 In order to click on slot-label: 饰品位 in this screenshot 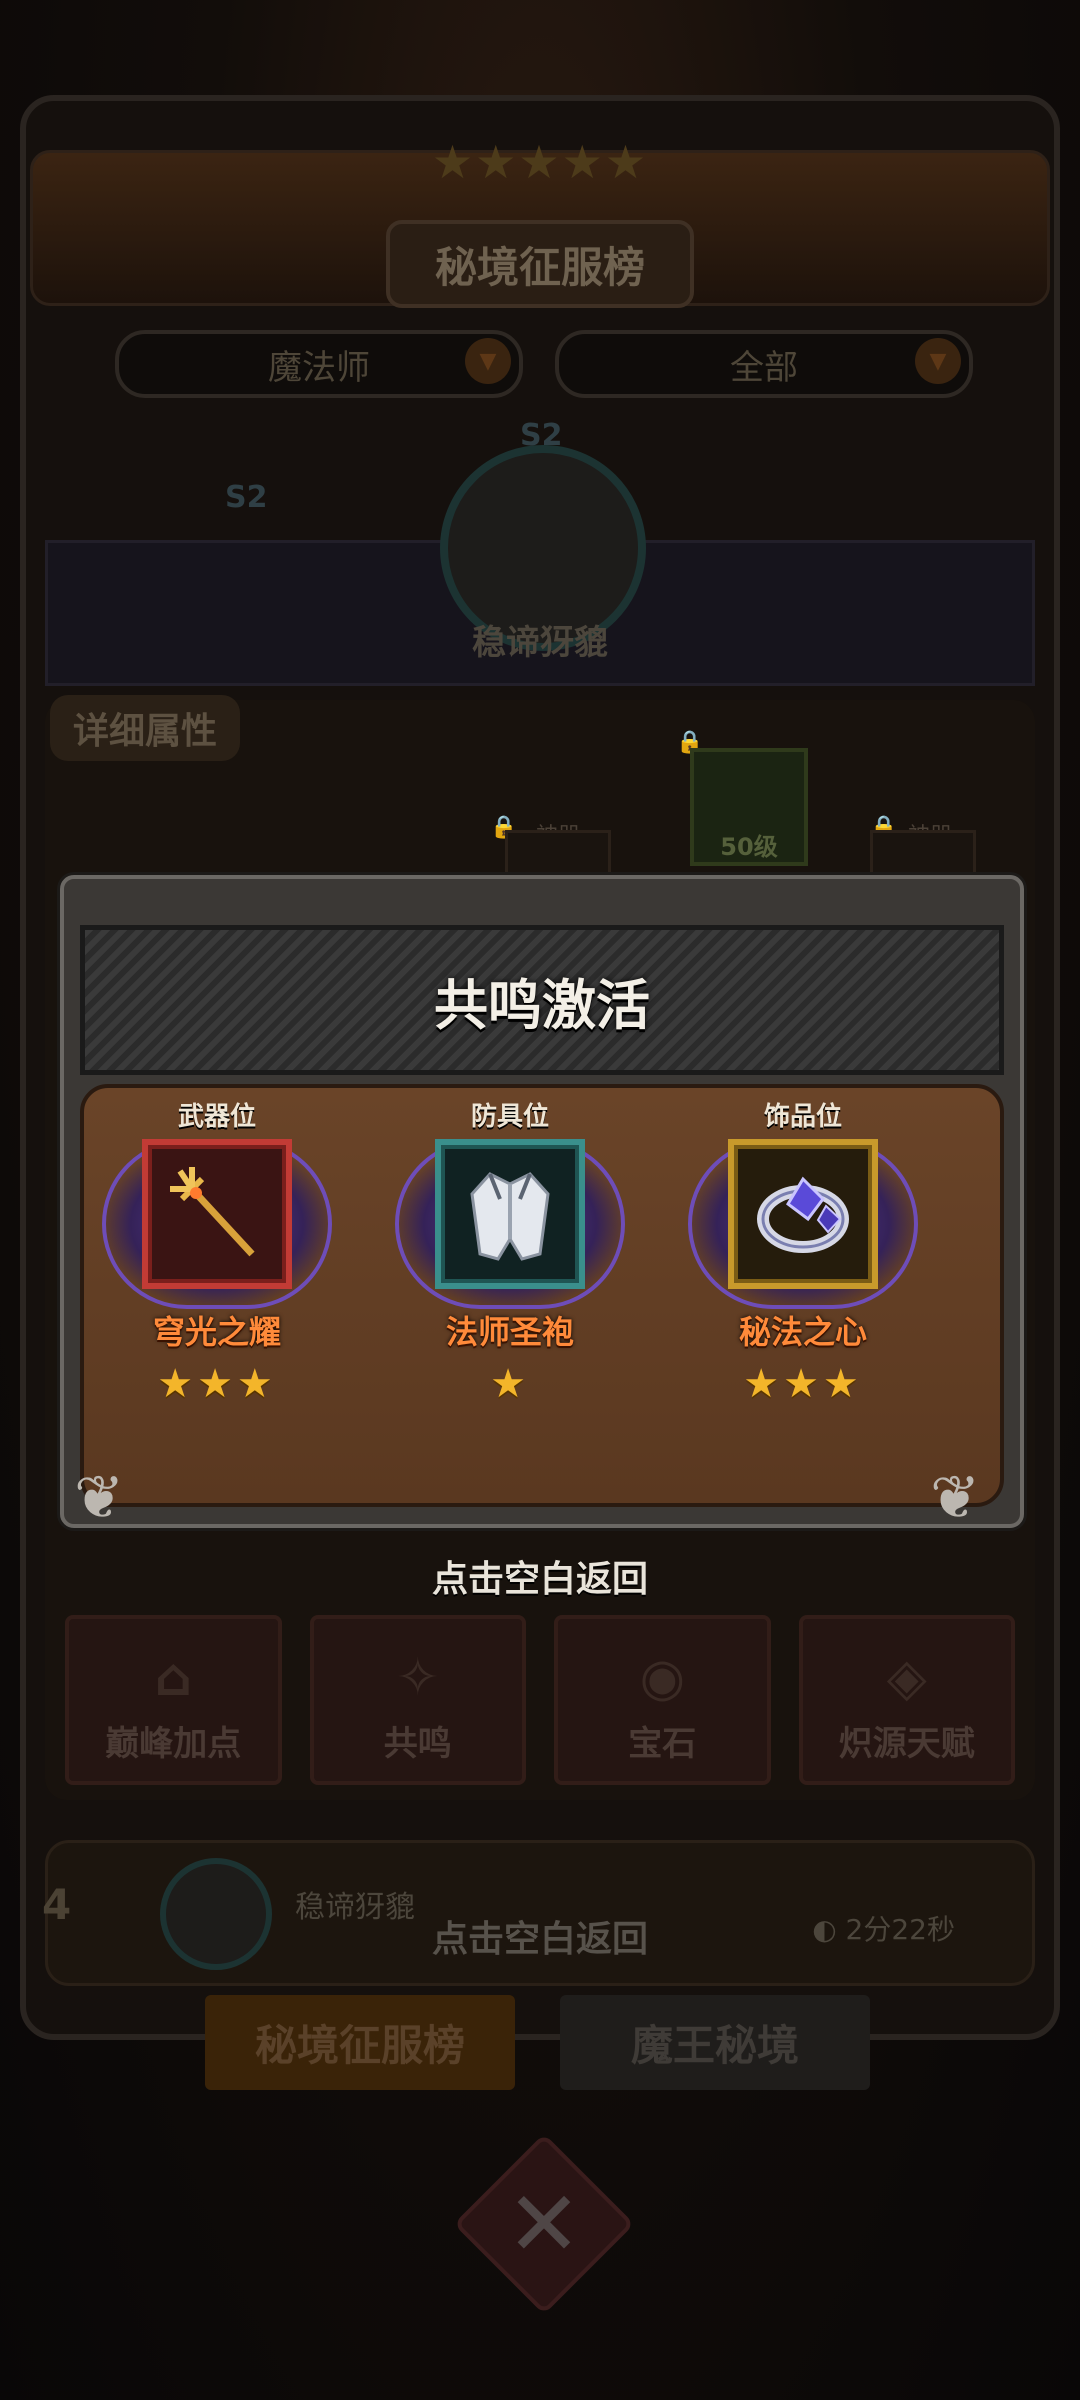, I will do `click(802, 1117)`.